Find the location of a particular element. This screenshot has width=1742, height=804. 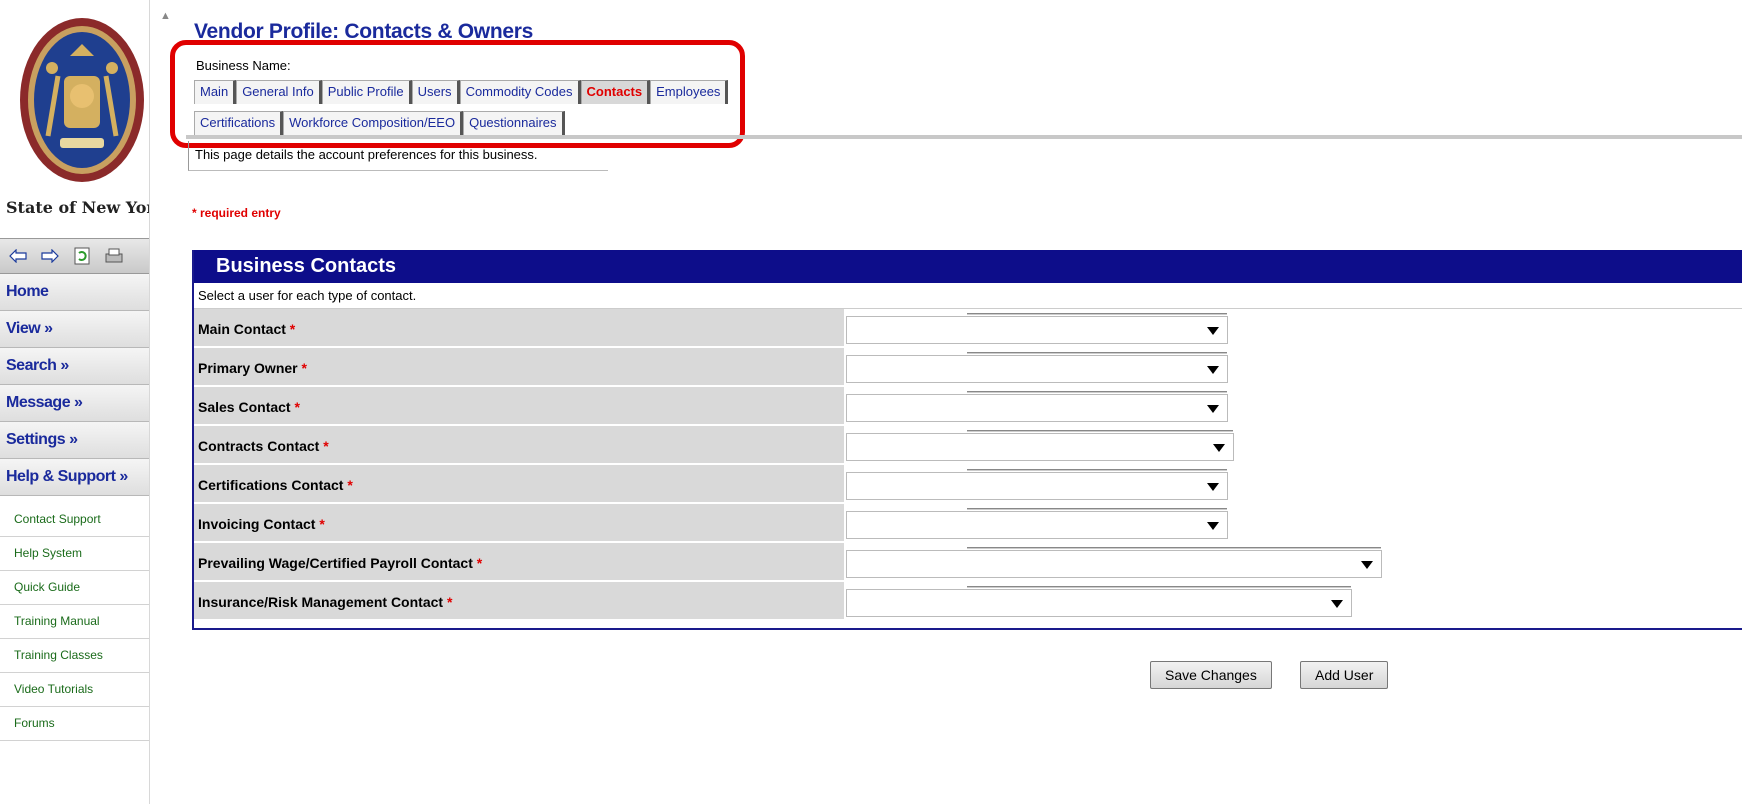

forward-arrow-icon is located at coordinates (50, 256).